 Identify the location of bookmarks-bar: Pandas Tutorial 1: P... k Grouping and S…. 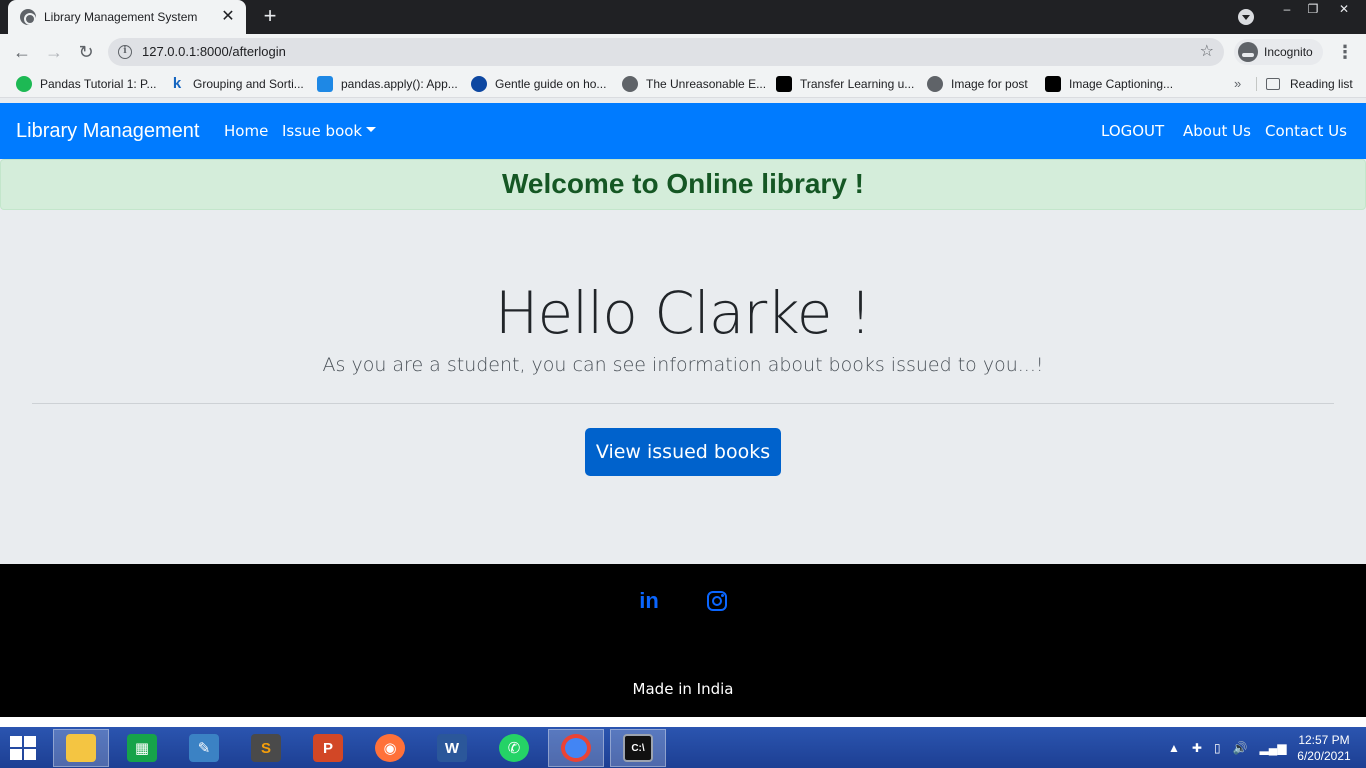
(683, 84).